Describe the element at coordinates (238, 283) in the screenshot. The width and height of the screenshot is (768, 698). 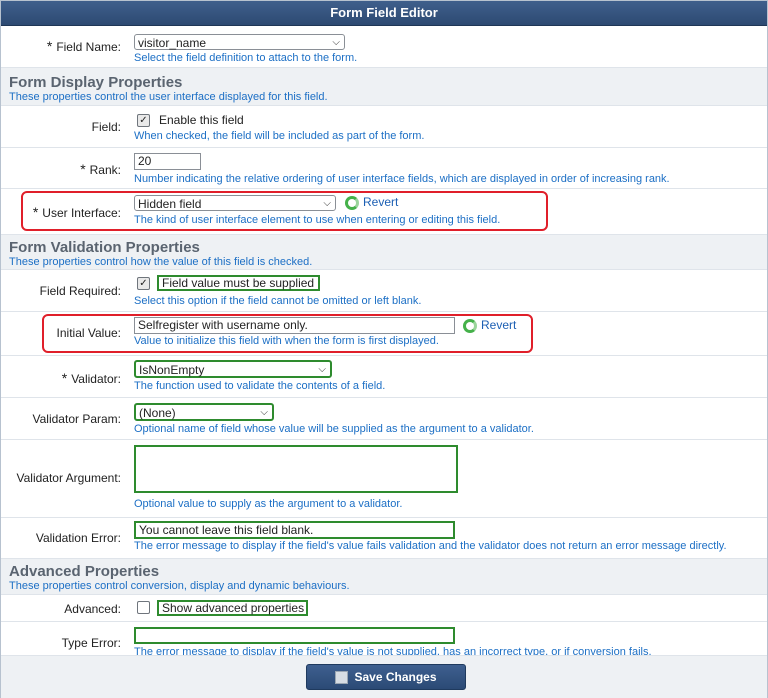
I see `field-required-checkbox-label: Field value must be supplied` at that location.